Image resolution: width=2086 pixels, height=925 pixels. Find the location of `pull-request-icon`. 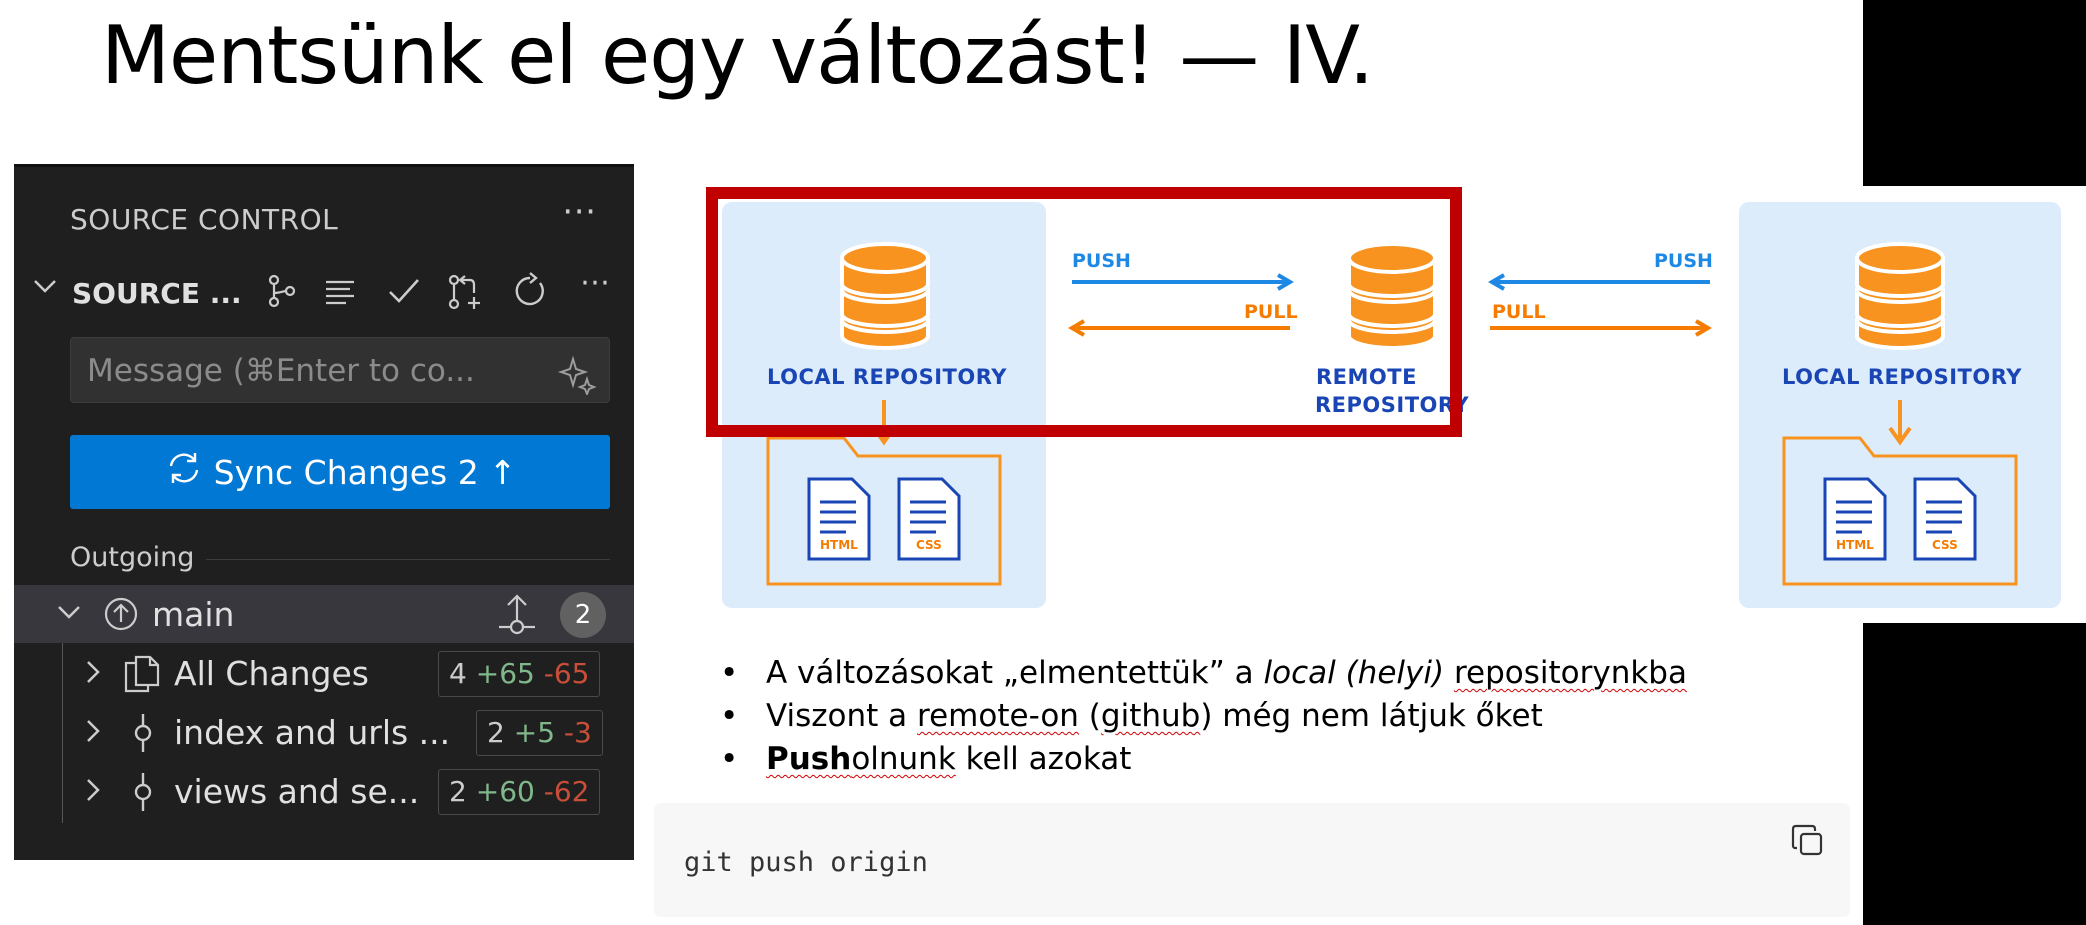

pull-request-icon is located at coordinates (464, 291).